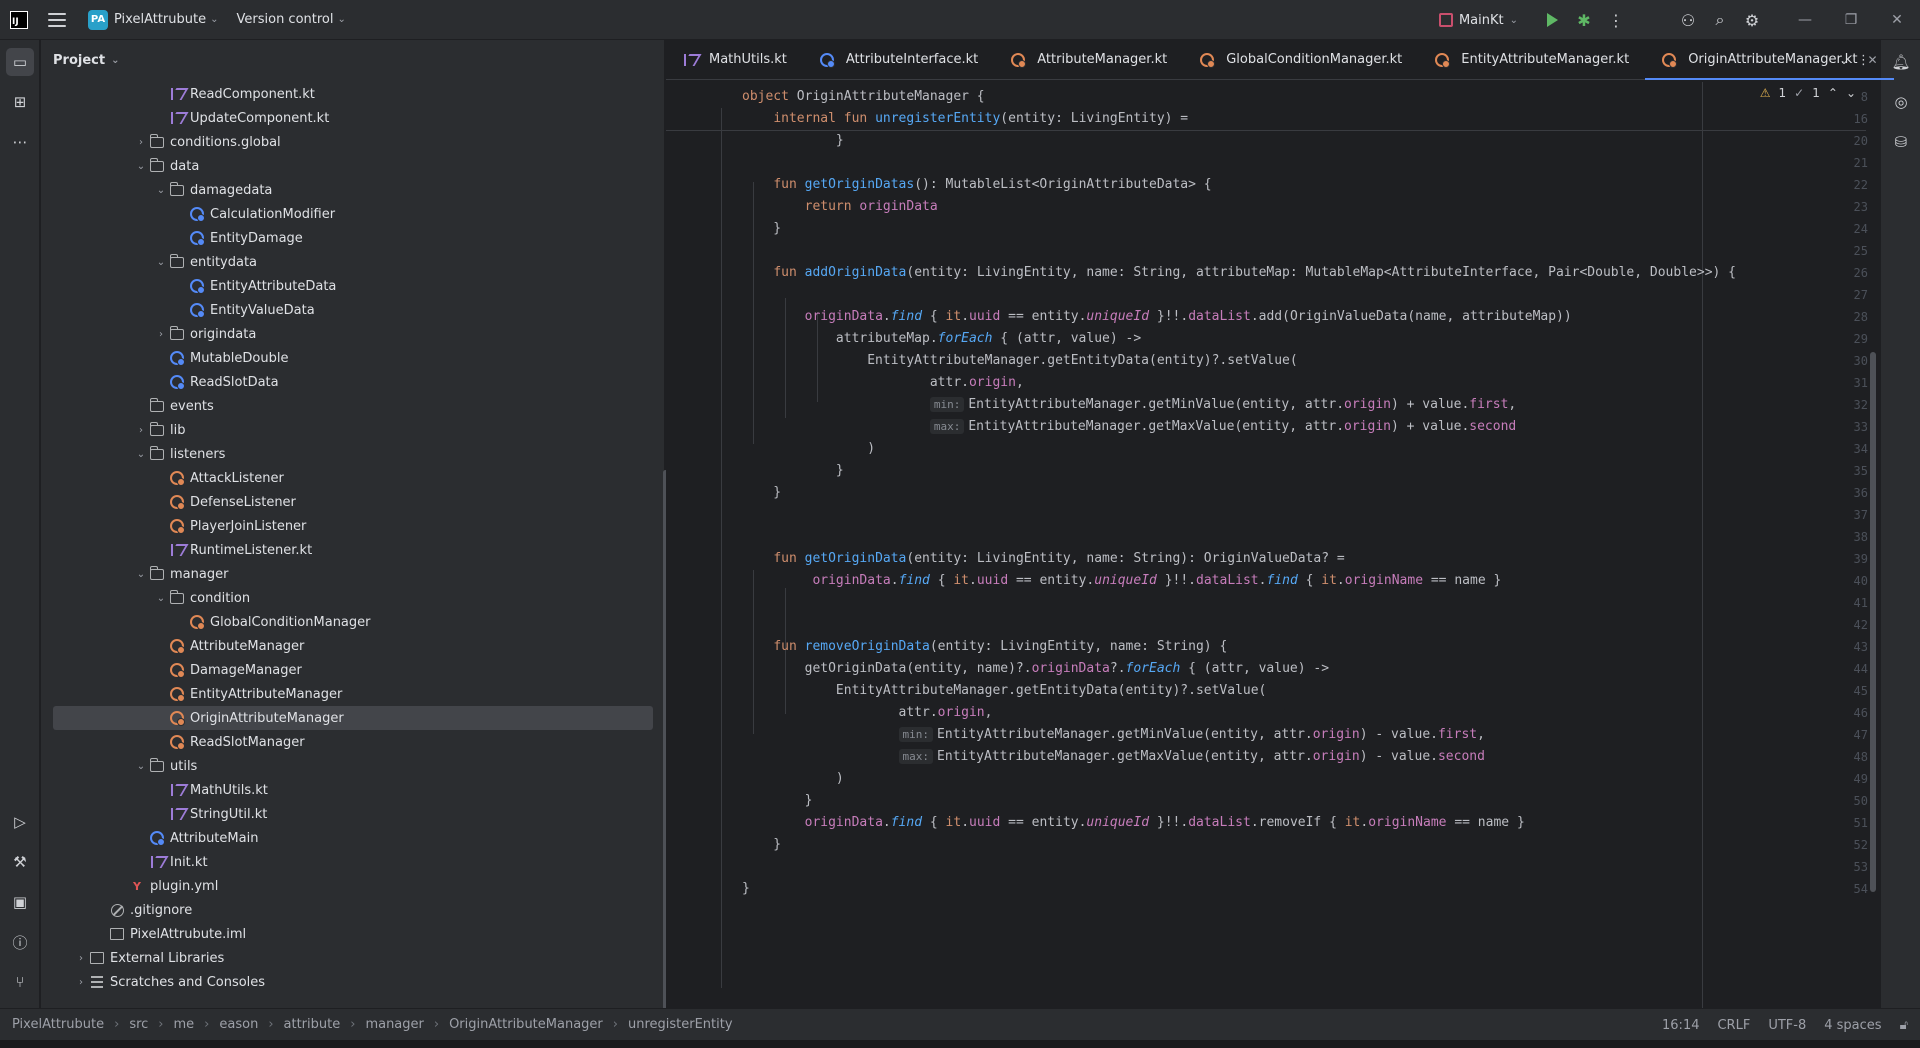  Describe the element at coordinates (1688, 20) in the screenshot. I see `add-user-button: ⚇` at that location.